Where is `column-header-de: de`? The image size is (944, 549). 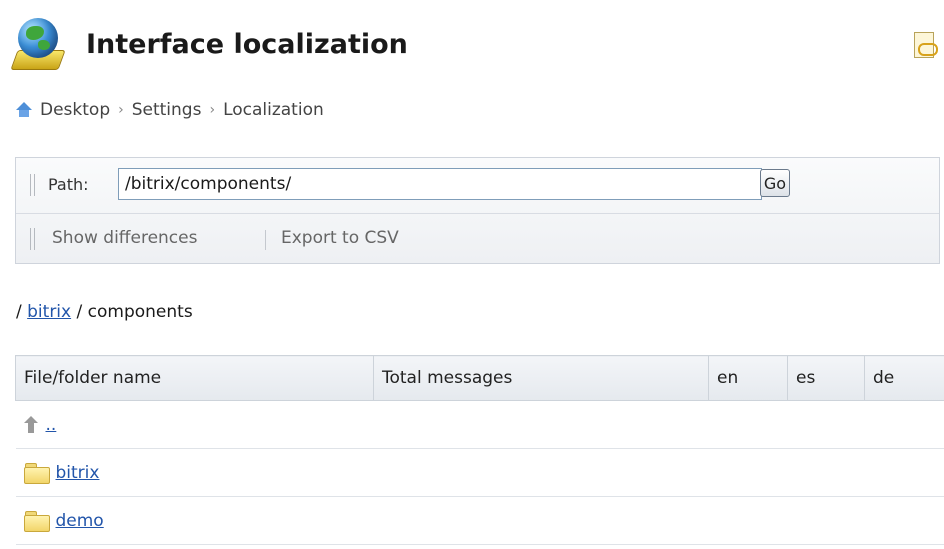
column-header-de: de is located at coordinates (904, 378).